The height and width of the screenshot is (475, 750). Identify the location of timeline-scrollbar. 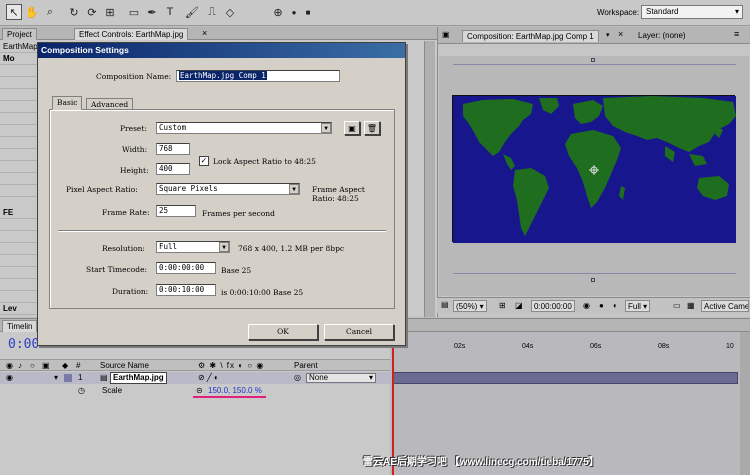
(745, 403).